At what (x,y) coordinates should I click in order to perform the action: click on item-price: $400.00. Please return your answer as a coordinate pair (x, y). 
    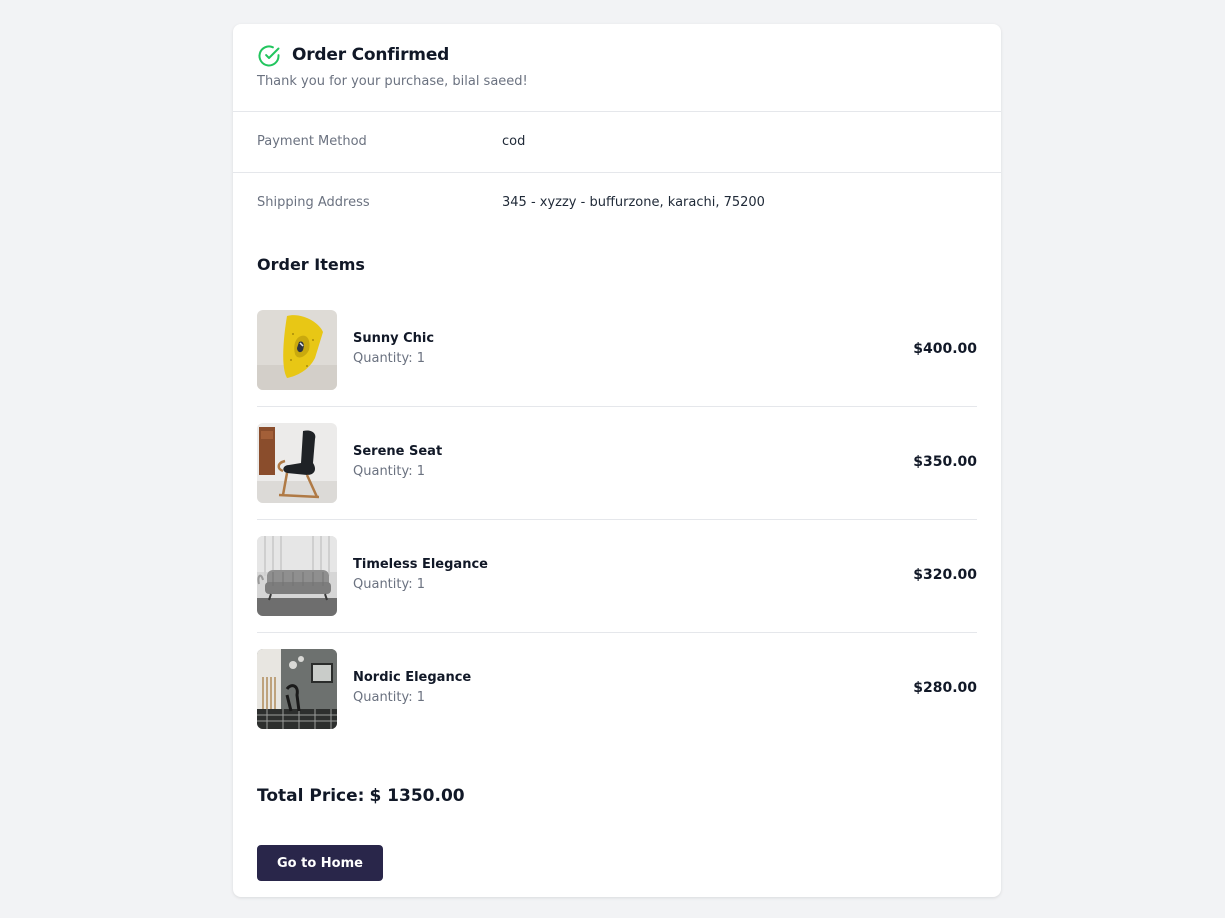
    Looking at the image, I should click on (945, 349).